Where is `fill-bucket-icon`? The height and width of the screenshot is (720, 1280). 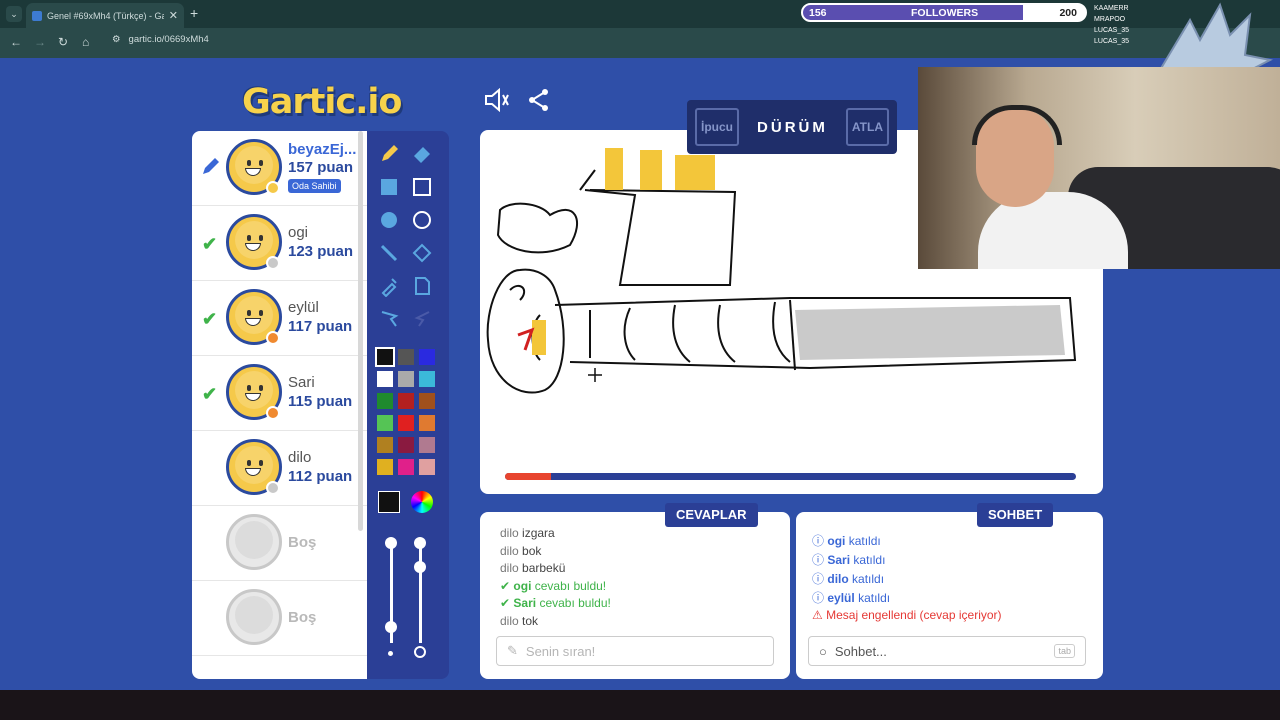
fill-bucket-icon is located at coordinates (422, 253).